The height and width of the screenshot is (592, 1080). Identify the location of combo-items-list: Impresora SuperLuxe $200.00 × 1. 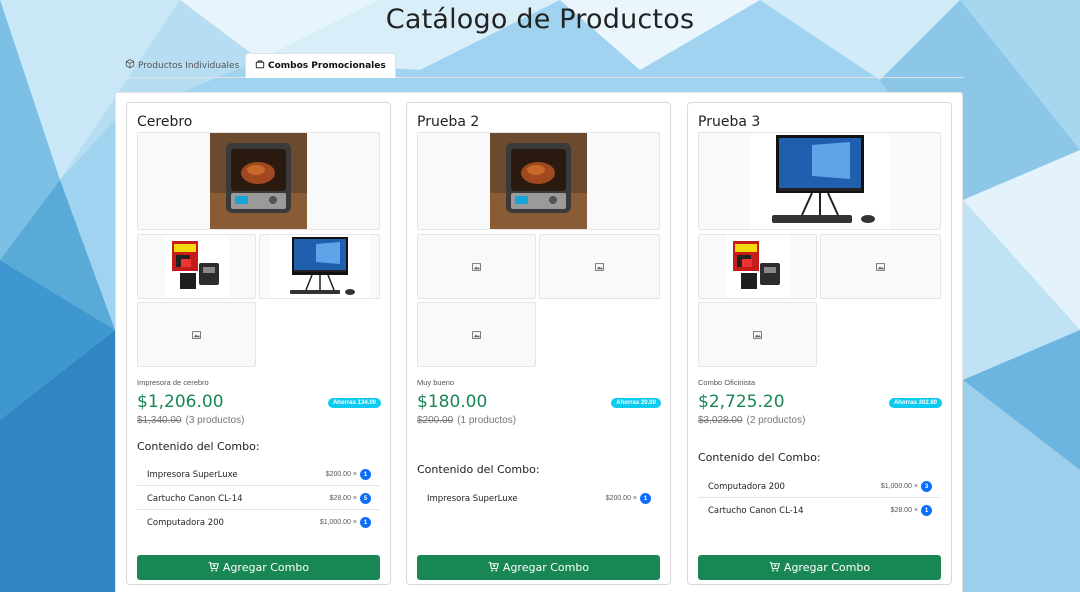
(538, 498).